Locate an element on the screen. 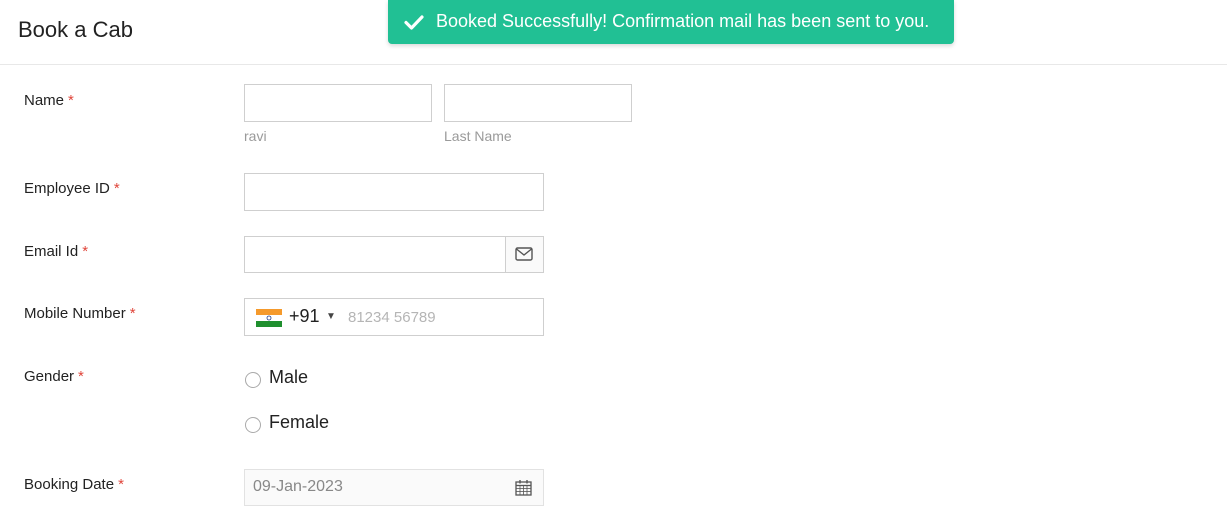 The image size is (1227, 518). mobile-field-group: +91 ▼ is located at coordinates (394, 317).